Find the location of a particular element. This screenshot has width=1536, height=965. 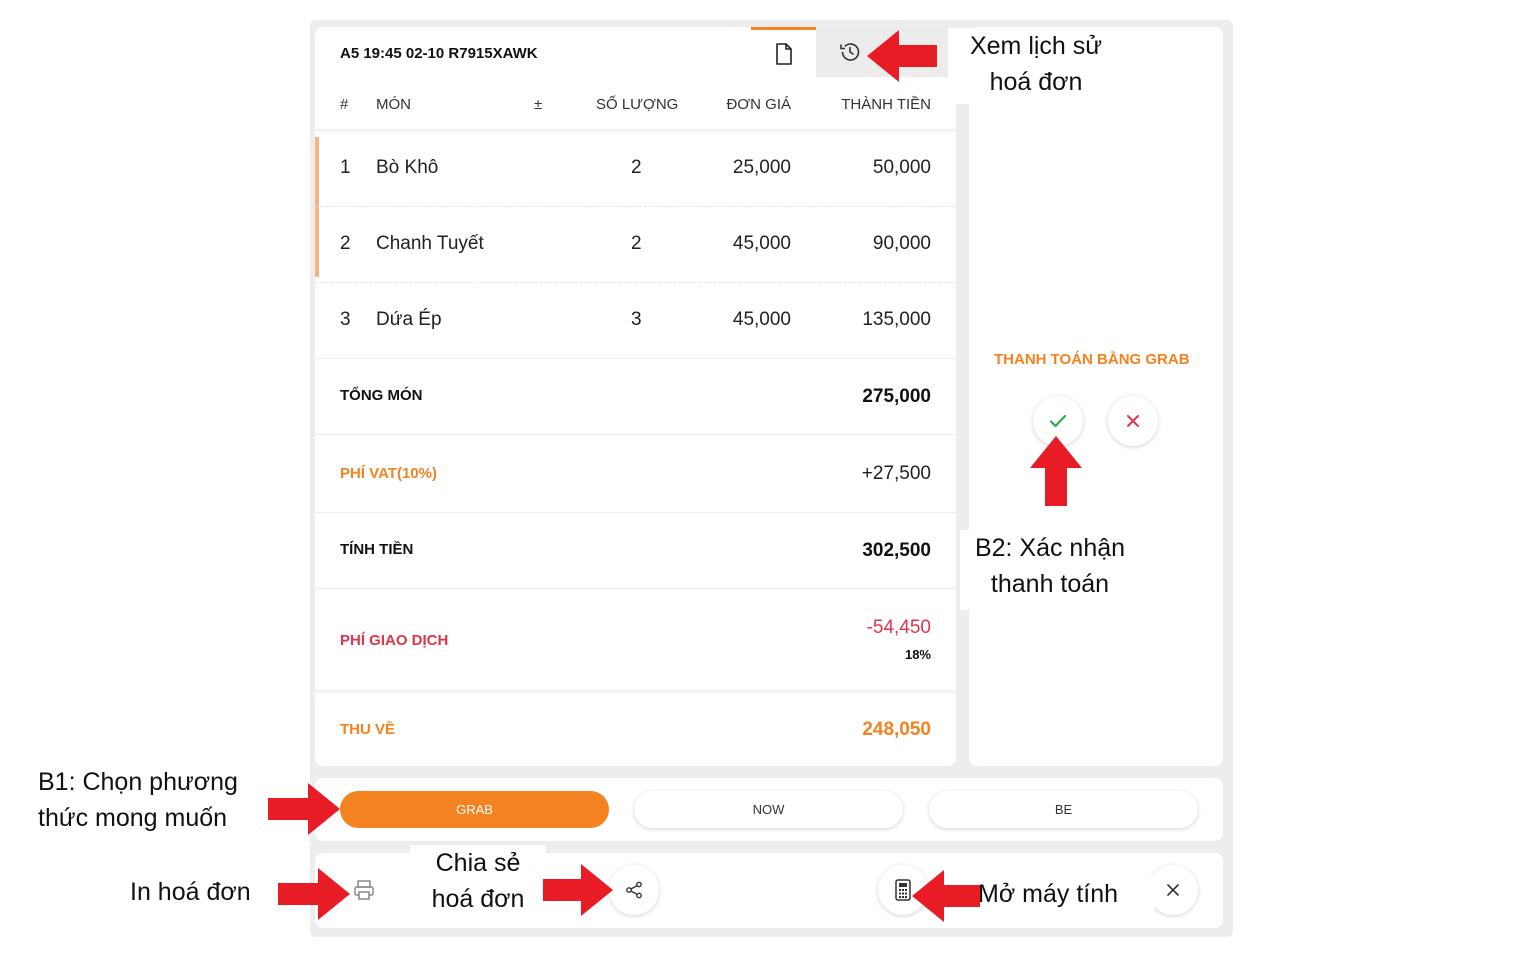

share-button is located at coordinates (634, 890).